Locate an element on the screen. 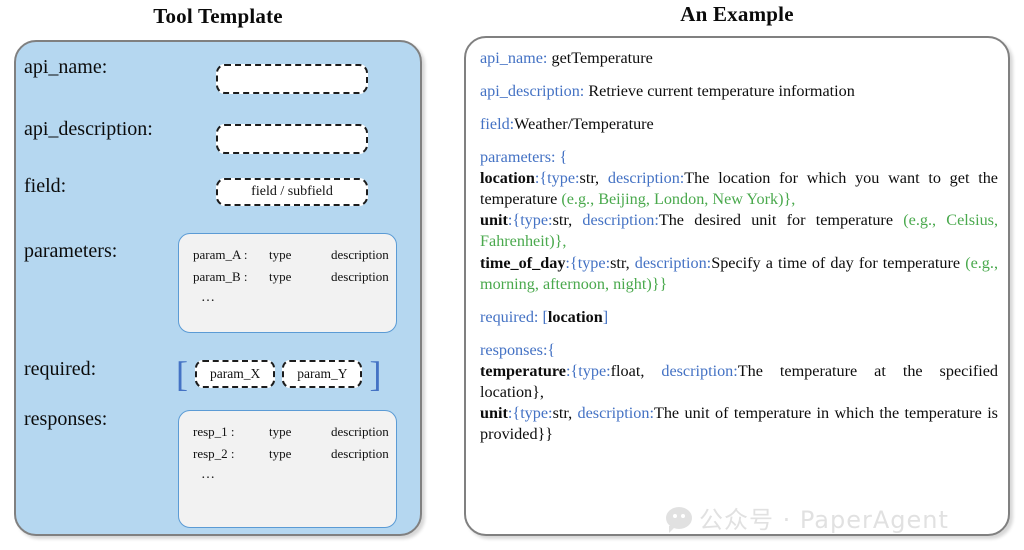  response-name: resp_1 : is located at coordinates (214, 431).